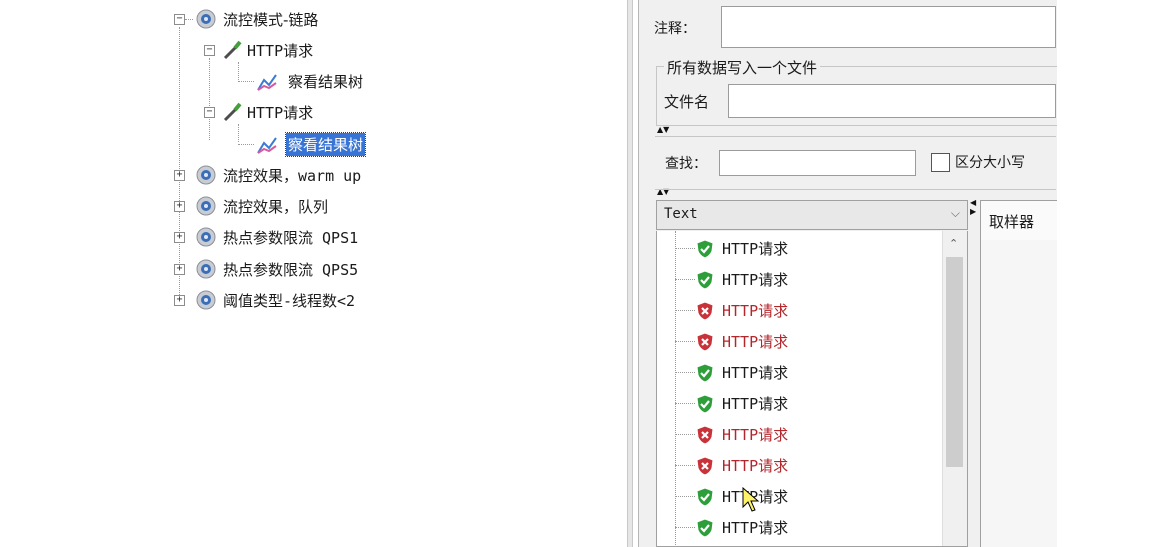 This screenshot has width=1156, height=547. I want to click on tree-item-thread-group: + 热点参数限流 QPS1, so click(266, 237).